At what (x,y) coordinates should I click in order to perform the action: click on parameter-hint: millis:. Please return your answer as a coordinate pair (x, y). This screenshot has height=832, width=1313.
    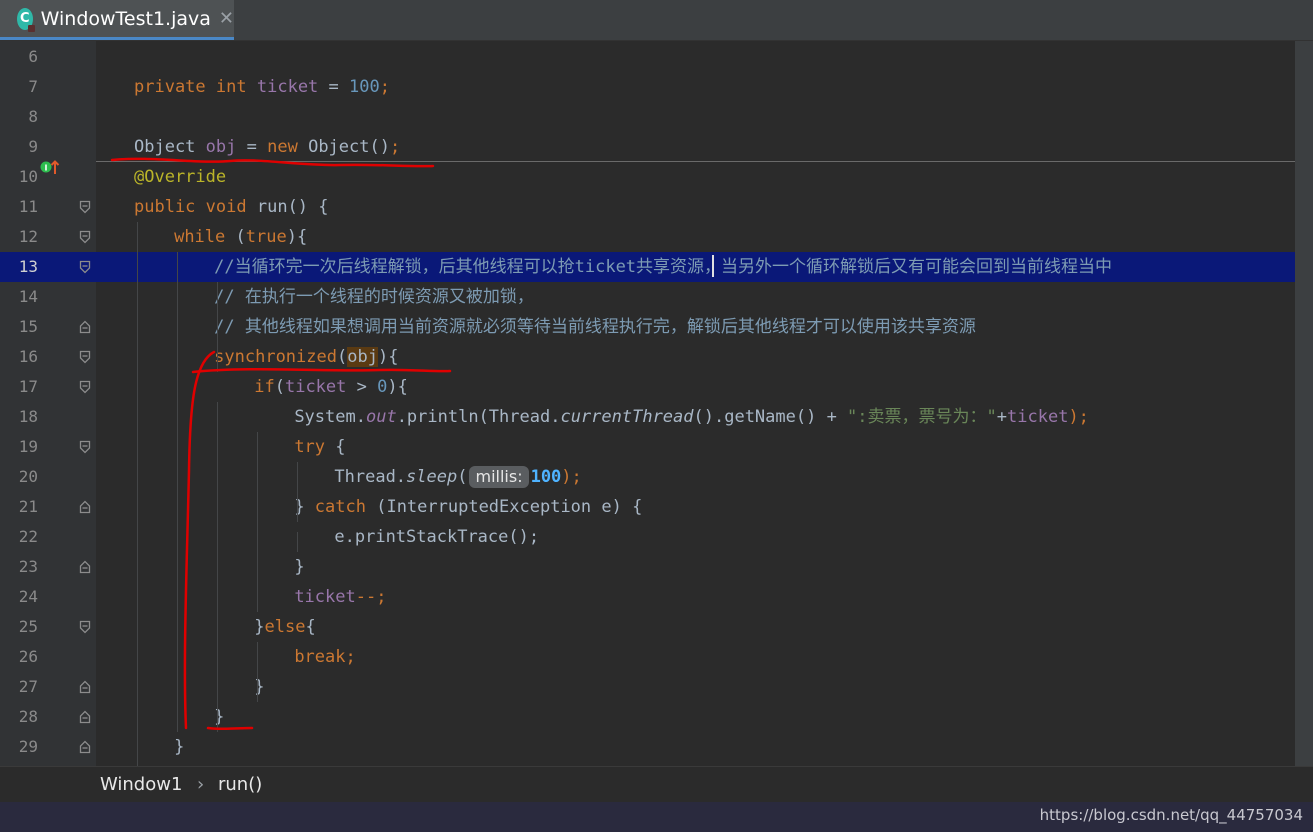
    Looking at the image, I should click on (499, 477).